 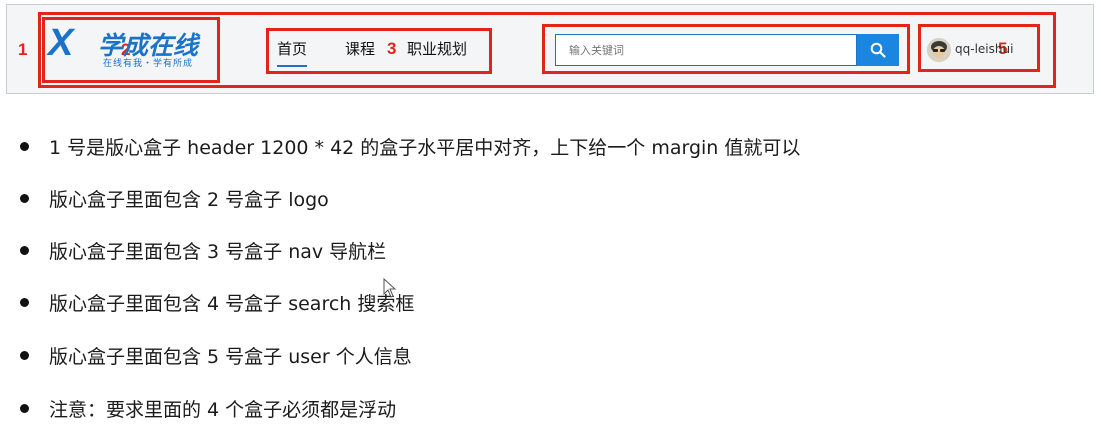 I want to click on annotation-number-1: 1, so click(x=23, y=49).